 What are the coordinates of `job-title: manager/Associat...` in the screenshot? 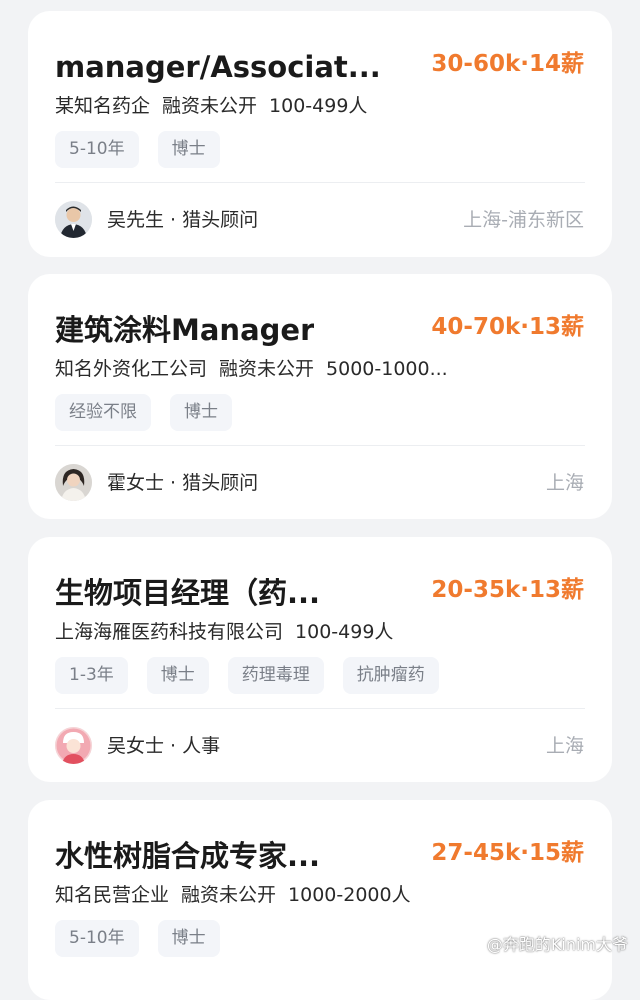 It's located at (218, 67).